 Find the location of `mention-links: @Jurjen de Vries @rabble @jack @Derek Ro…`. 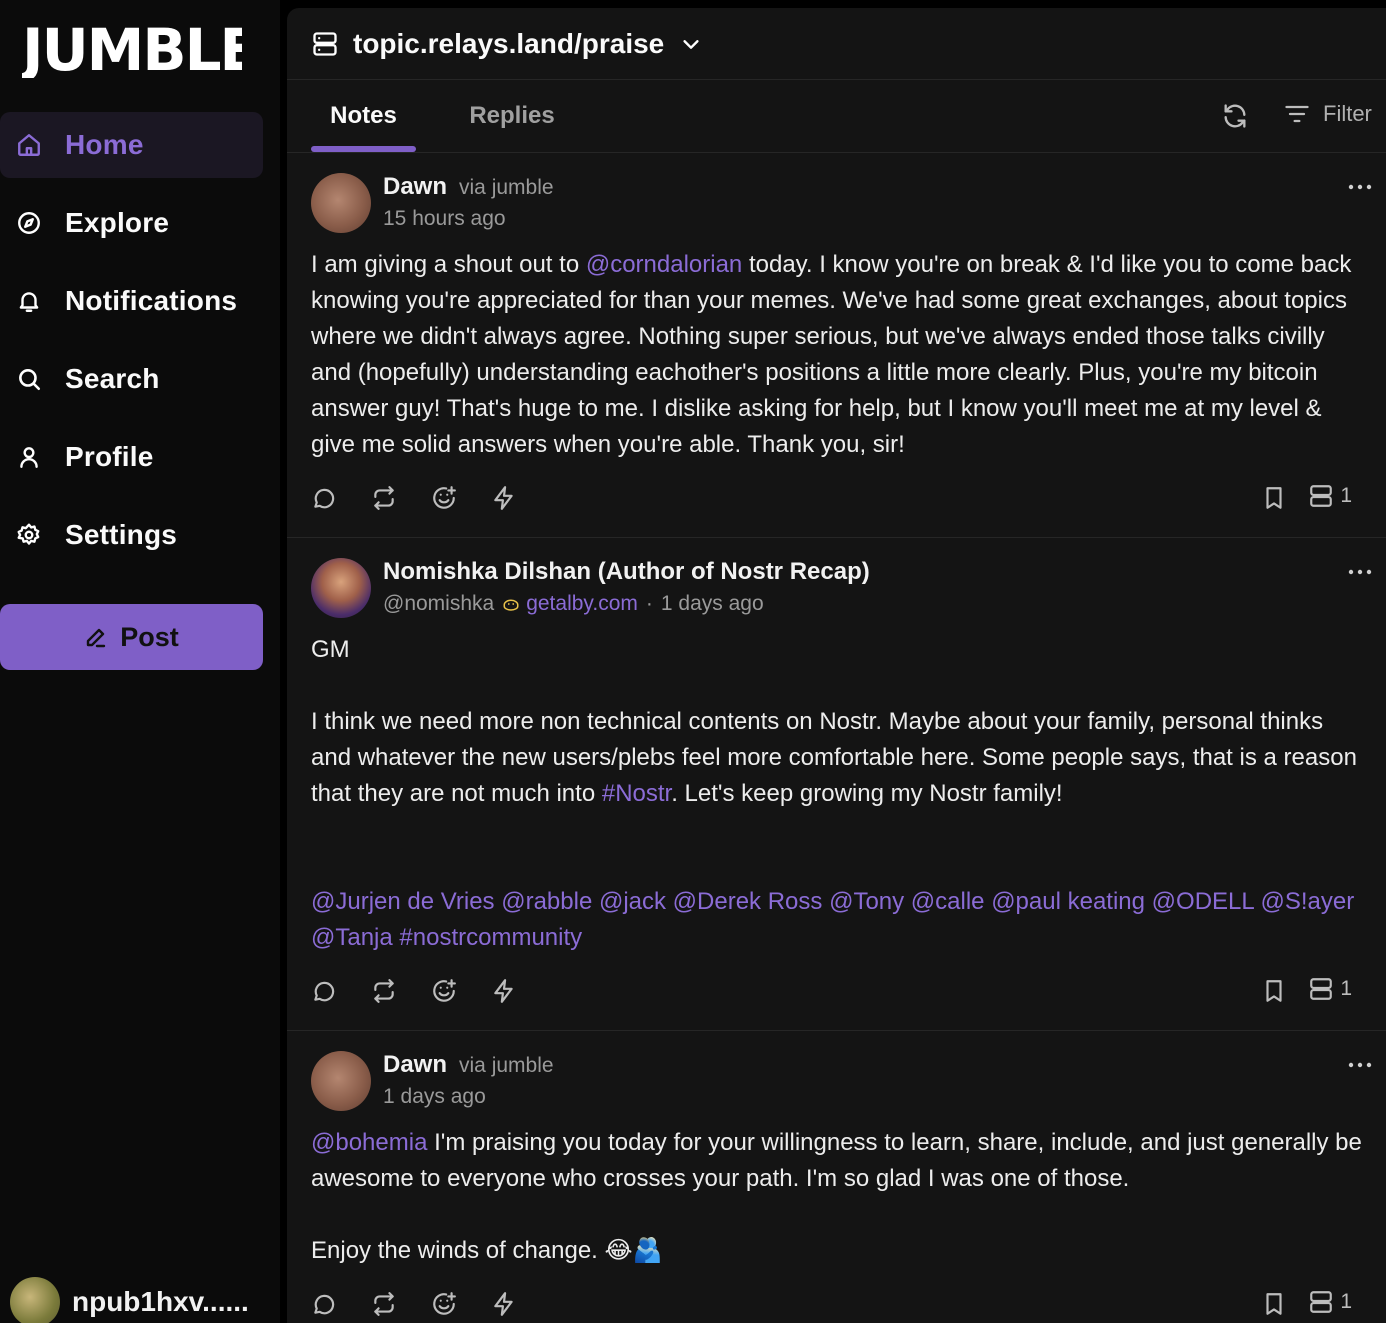

mention-links: @Jurjen de Vries @rabble @jack @Derek Ro… is located at coordinates (836, 919).